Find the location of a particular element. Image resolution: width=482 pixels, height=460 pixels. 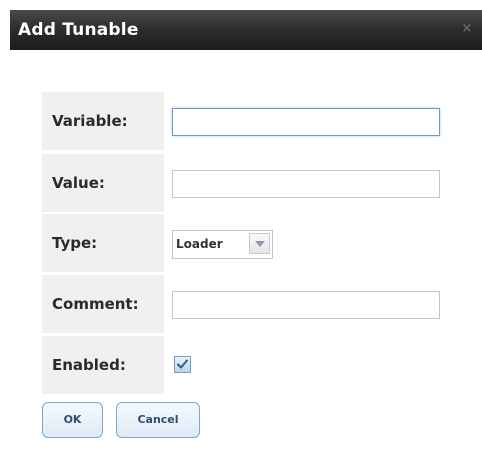

ok-button: OK is located at coordinates (72, 420).